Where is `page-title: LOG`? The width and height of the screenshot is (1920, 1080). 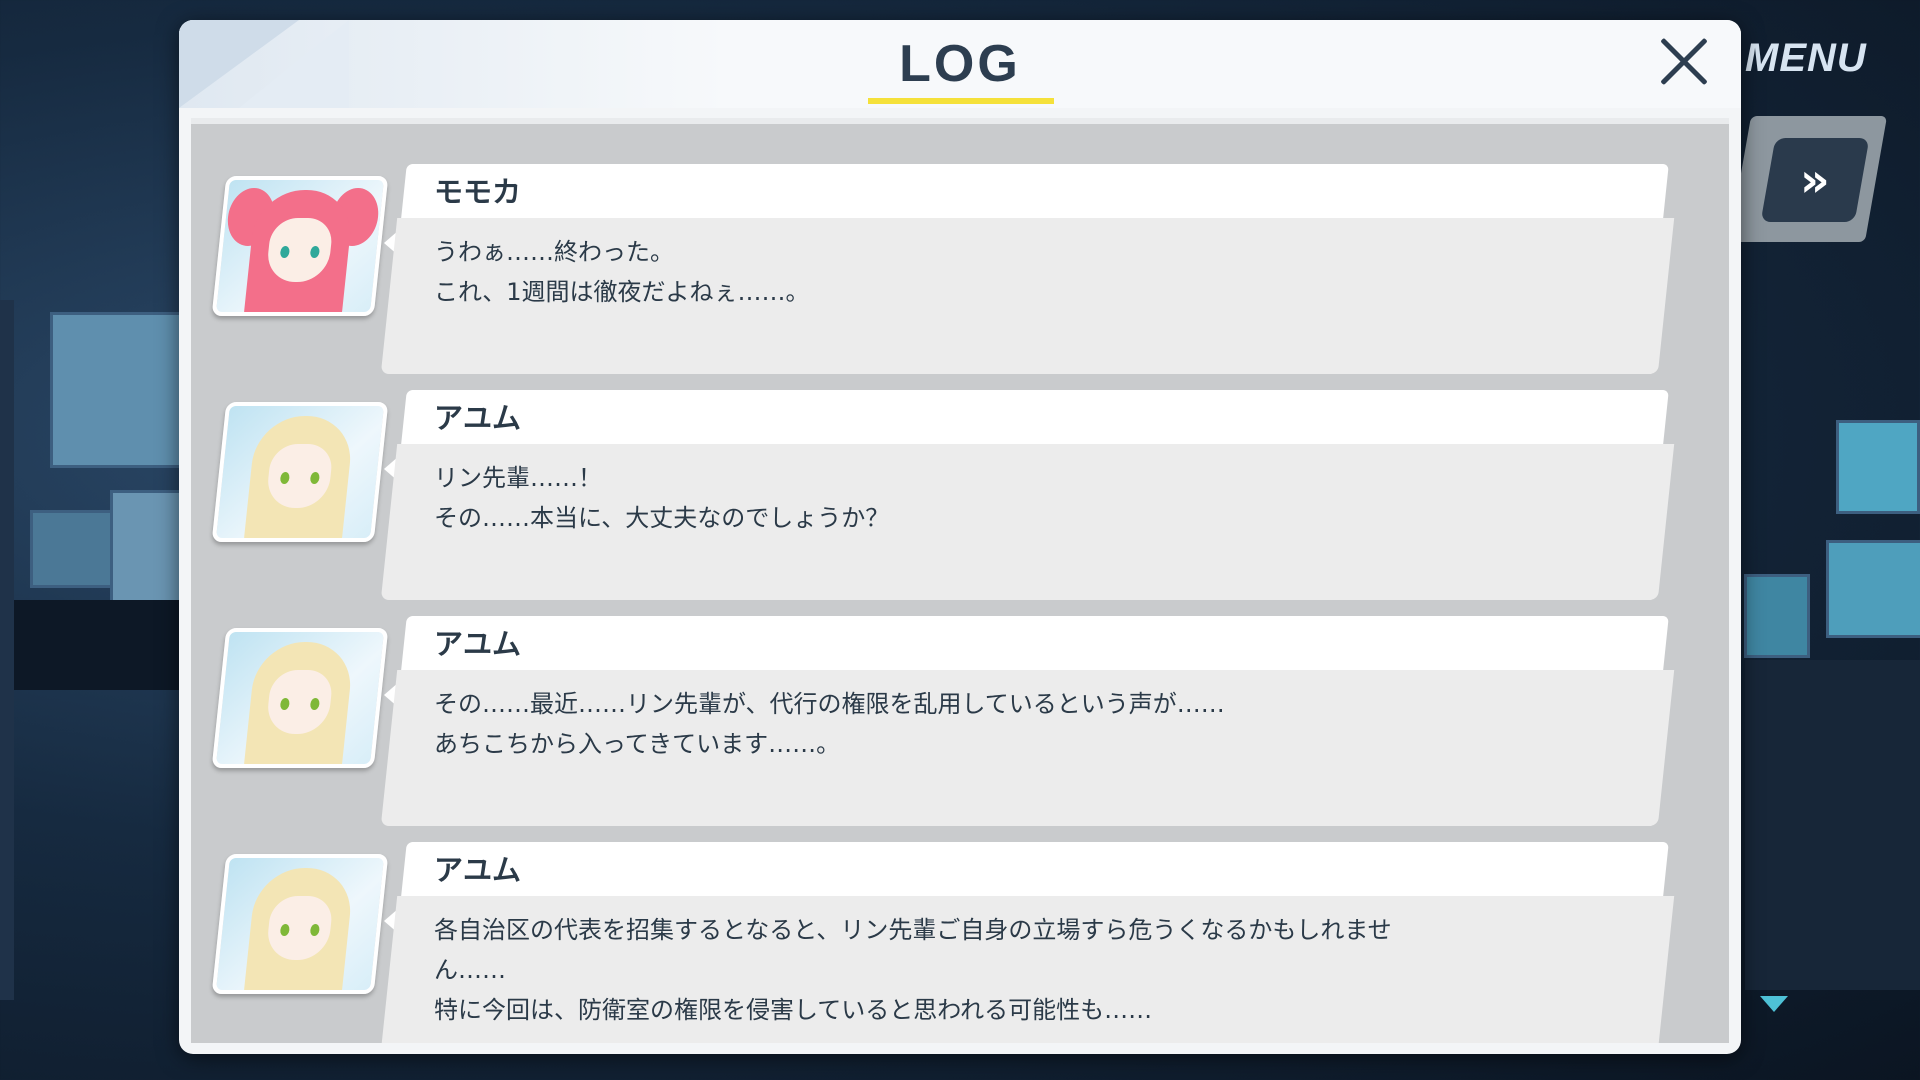
page-title: LOG is located at coordinates (960, 64).